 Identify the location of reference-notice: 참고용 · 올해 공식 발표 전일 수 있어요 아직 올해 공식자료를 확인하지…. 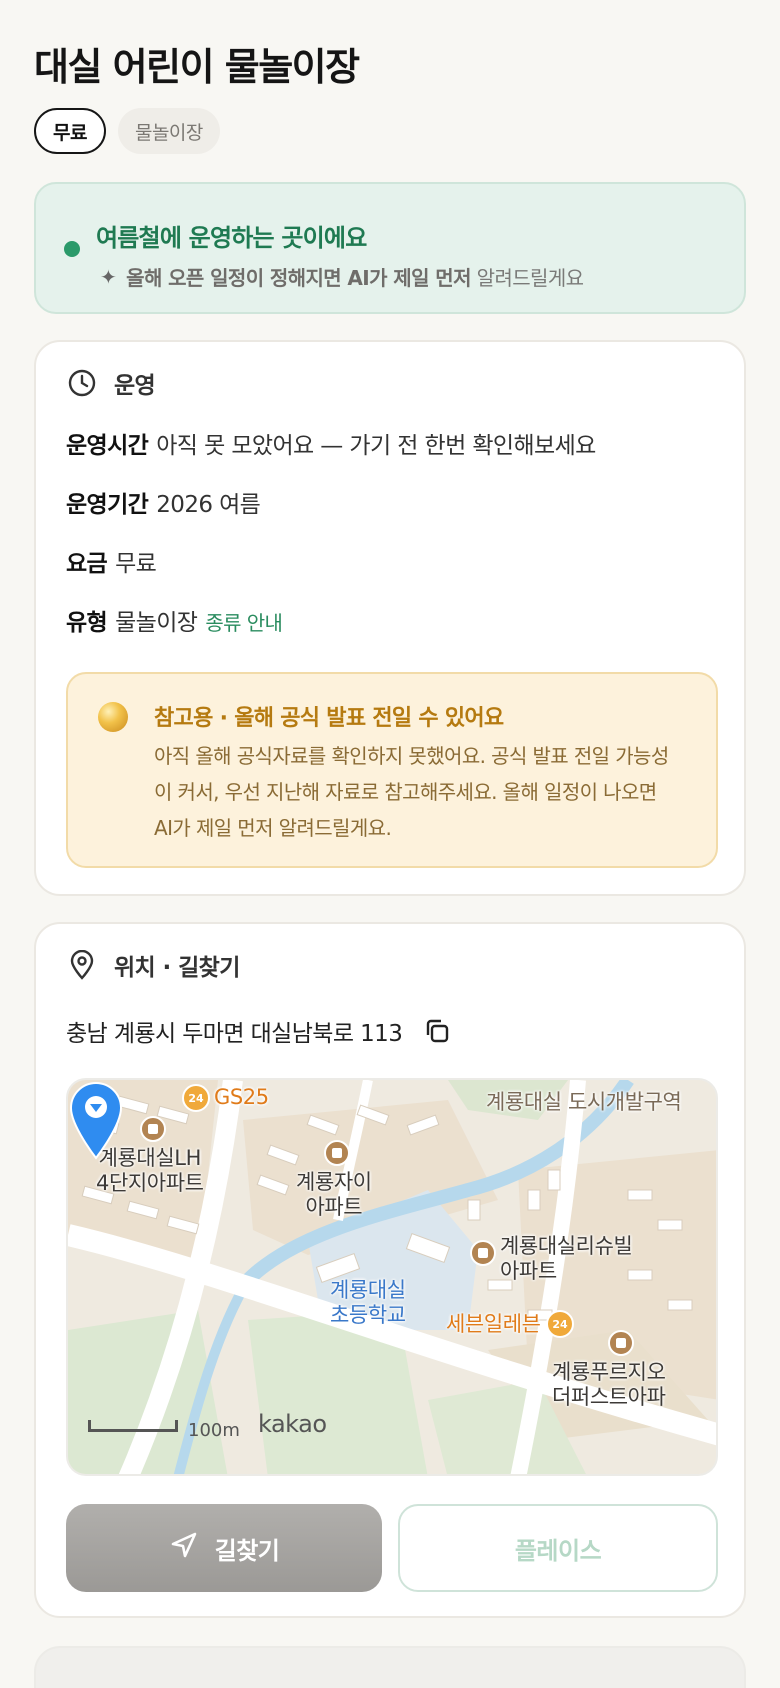
(392, 770).